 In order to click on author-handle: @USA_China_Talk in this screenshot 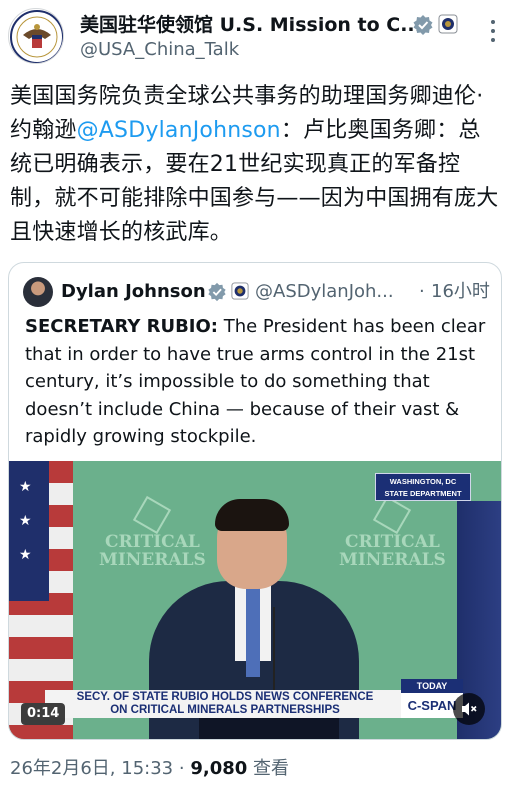, I will do `click(159, 50)`.